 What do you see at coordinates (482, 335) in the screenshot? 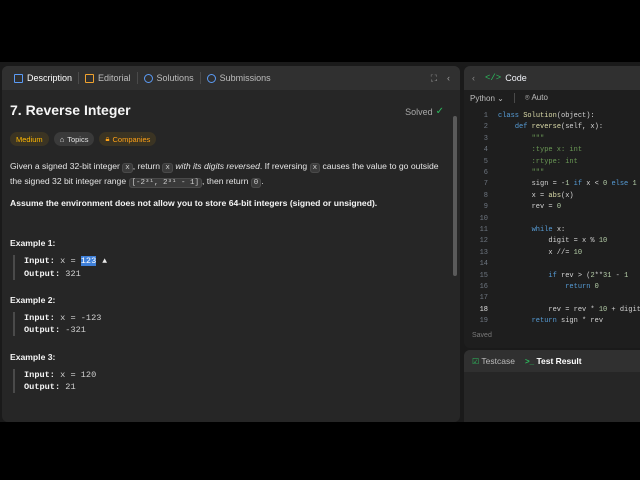
I see `saved-status: Saved` at bounding box center [482, 335].